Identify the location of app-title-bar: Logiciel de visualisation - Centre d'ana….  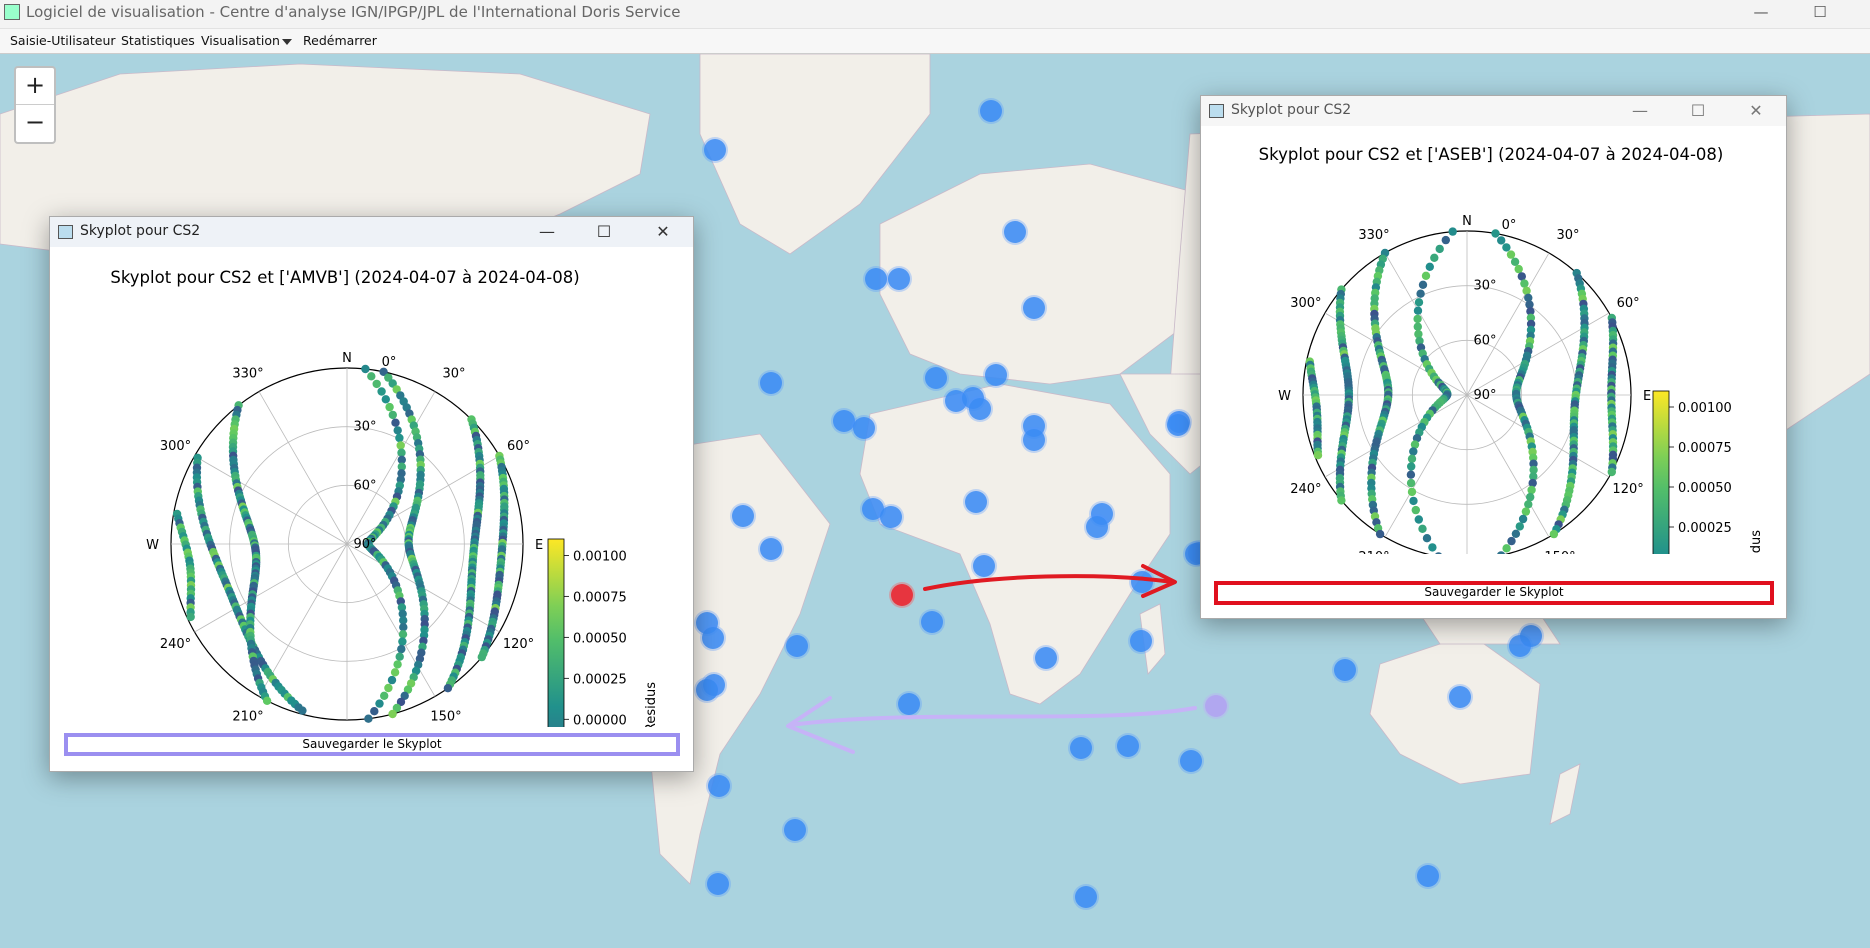
(935, 14).